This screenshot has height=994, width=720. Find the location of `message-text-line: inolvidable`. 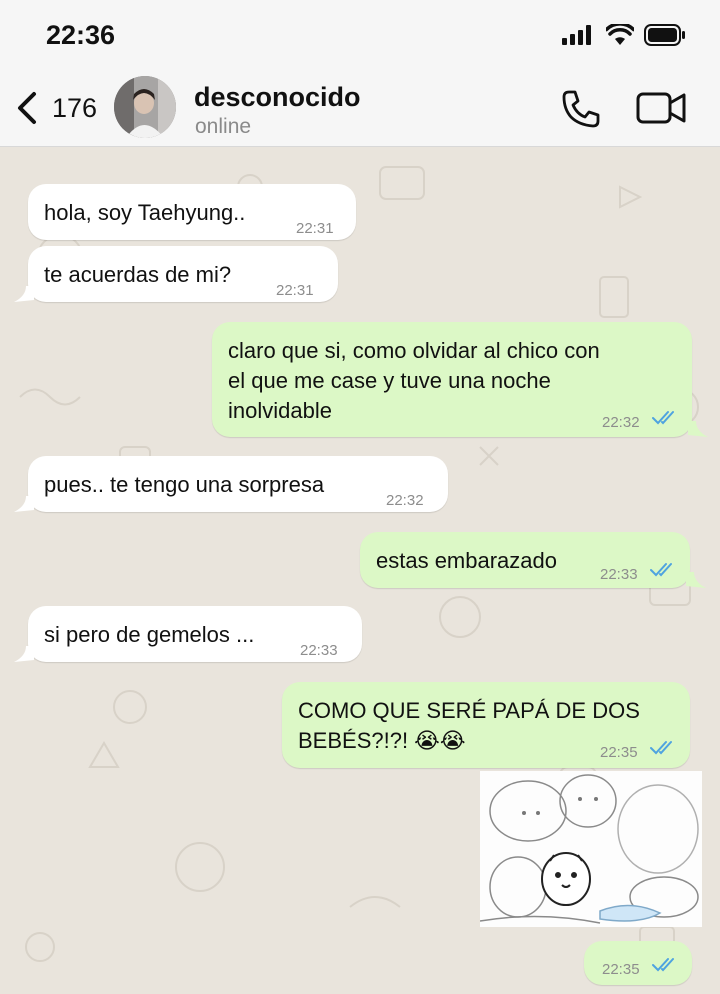

message-text-line: inolvidable is located at coordinates (280, 410).